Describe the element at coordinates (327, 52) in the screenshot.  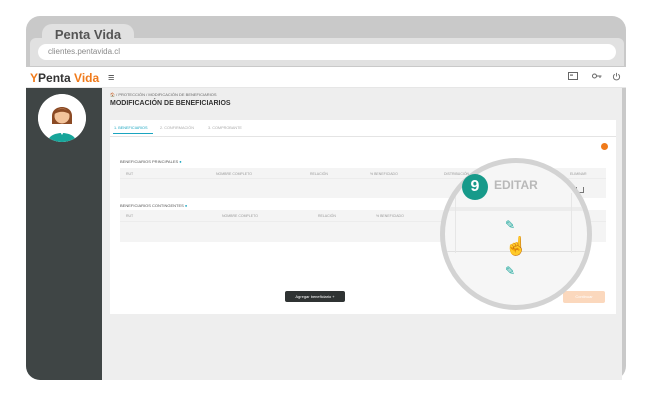
I see `url-bar: clientes.pentavida.cl` at that location.